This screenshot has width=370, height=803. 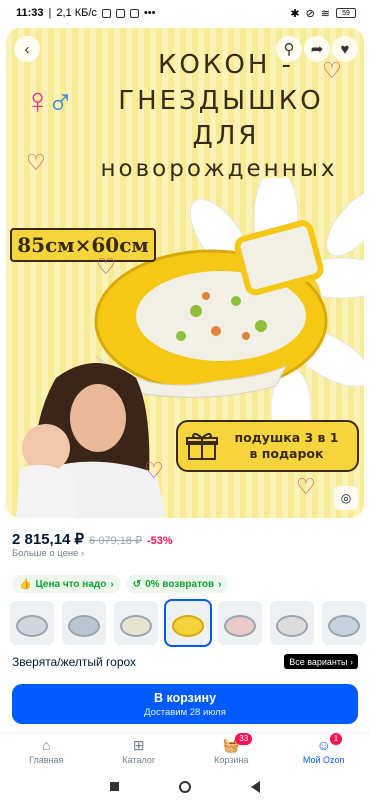 What do you see at coordinates (323, 744) in the screenshot?
I see `profile-icon: ☺` at bounding box center [323, 744].